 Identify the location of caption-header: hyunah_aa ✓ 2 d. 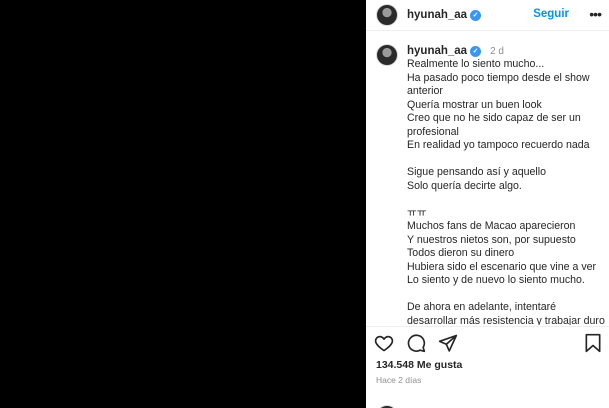
(455, 51).